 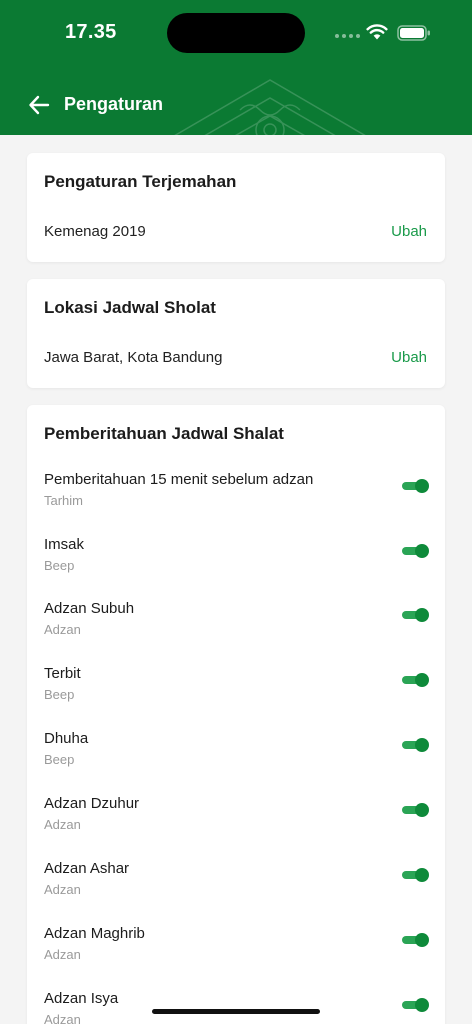 I want to click on notification-label: Adzan Dzuhur, so click(x=92, y=803).